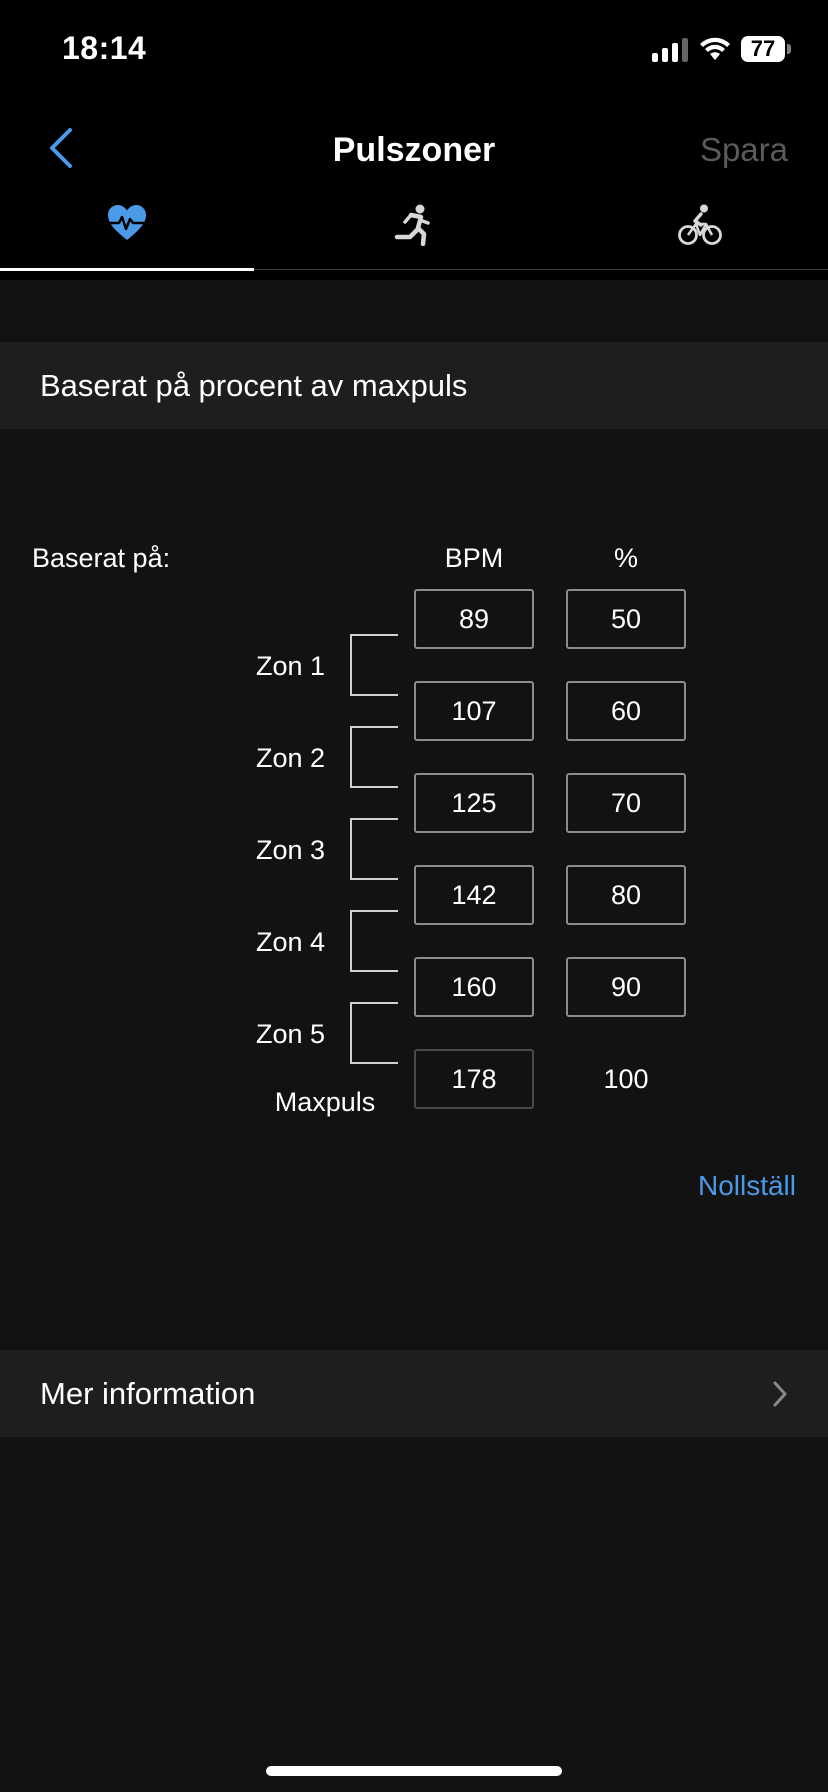  I want to click on max-heart-rate-label: Maxpuls, so click(325, 1102).